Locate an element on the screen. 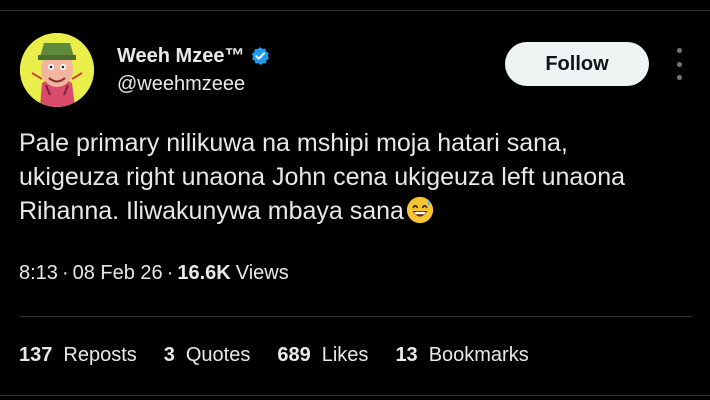 This screenshot has width=710, height=400. tweet-meta: 8:13 · 08 Feb 26 · 16.6K Views is located at coordinates (154, 273).